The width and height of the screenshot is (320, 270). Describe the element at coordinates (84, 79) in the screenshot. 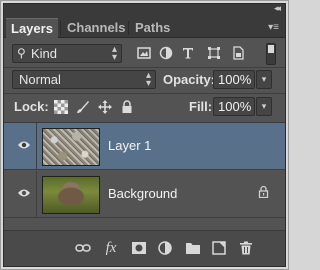

I see `blend-mode-select: Normal ▴ ▾` at that location.